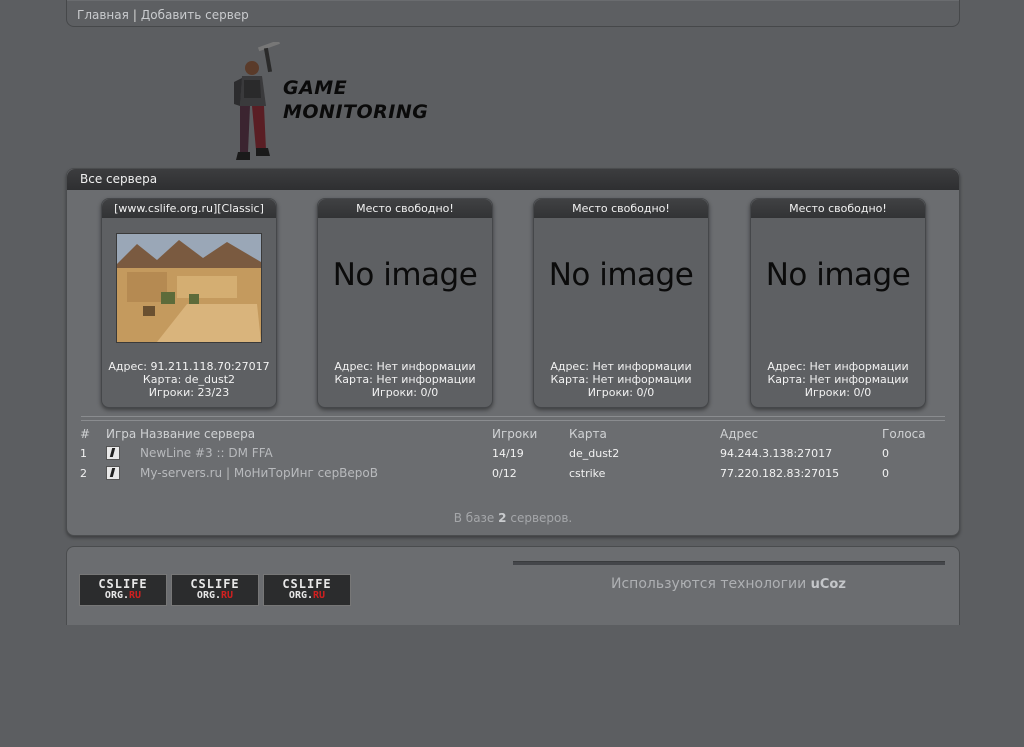  Describe the element at coordinates (316, 453) in the screenshot. I see `row-server-name-link: NewLine #3 :: DM FFA` at that location.